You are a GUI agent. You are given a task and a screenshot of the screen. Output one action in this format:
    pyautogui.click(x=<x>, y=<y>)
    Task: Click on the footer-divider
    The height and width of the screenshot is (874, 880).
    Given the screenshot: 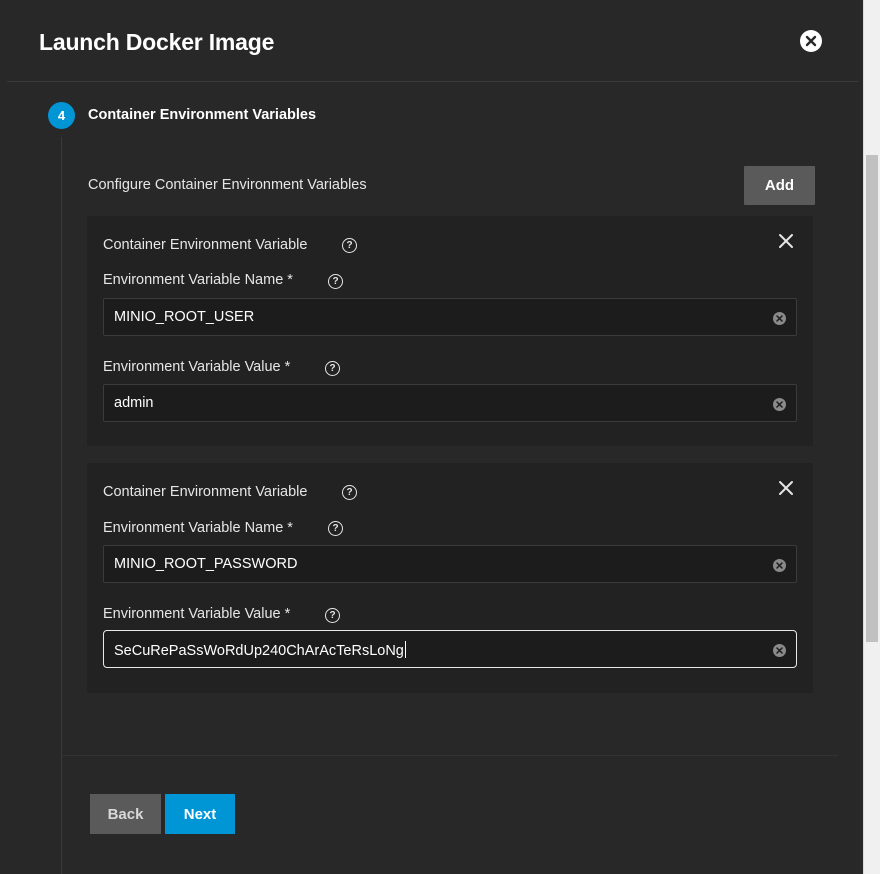 What is the action you would take?
    pyautogui.click(x=450, y=755)
    